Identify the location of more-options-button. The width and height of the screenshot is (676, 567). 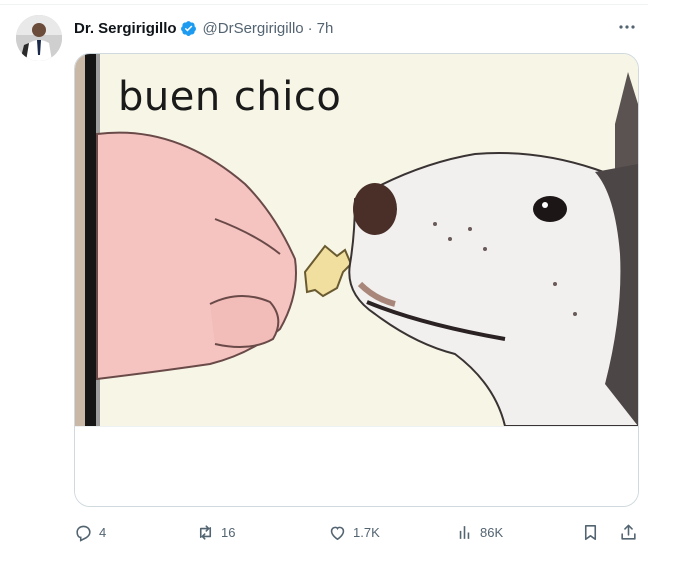
(627, 27).